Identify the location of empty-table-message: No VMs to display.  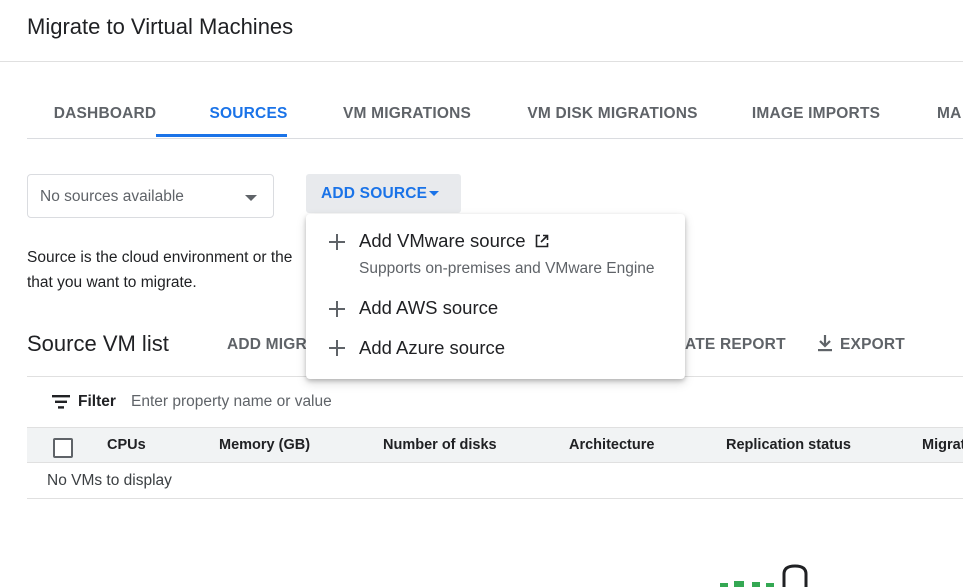
(109, 480).